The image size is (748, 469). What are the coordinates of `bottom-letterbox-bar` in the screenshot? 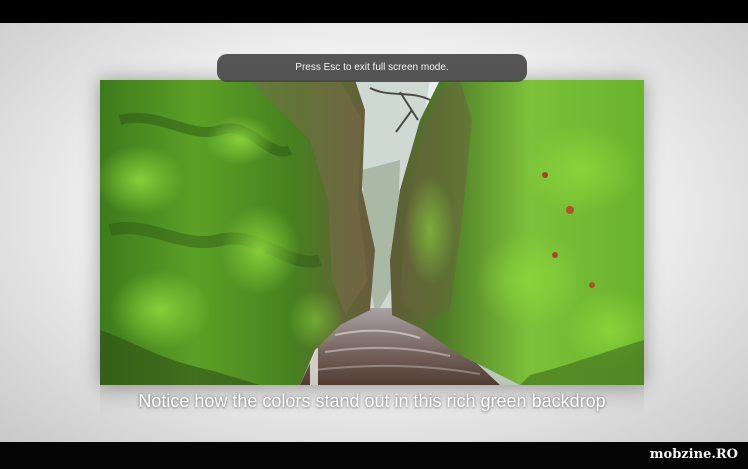 It's located at (374, 455).